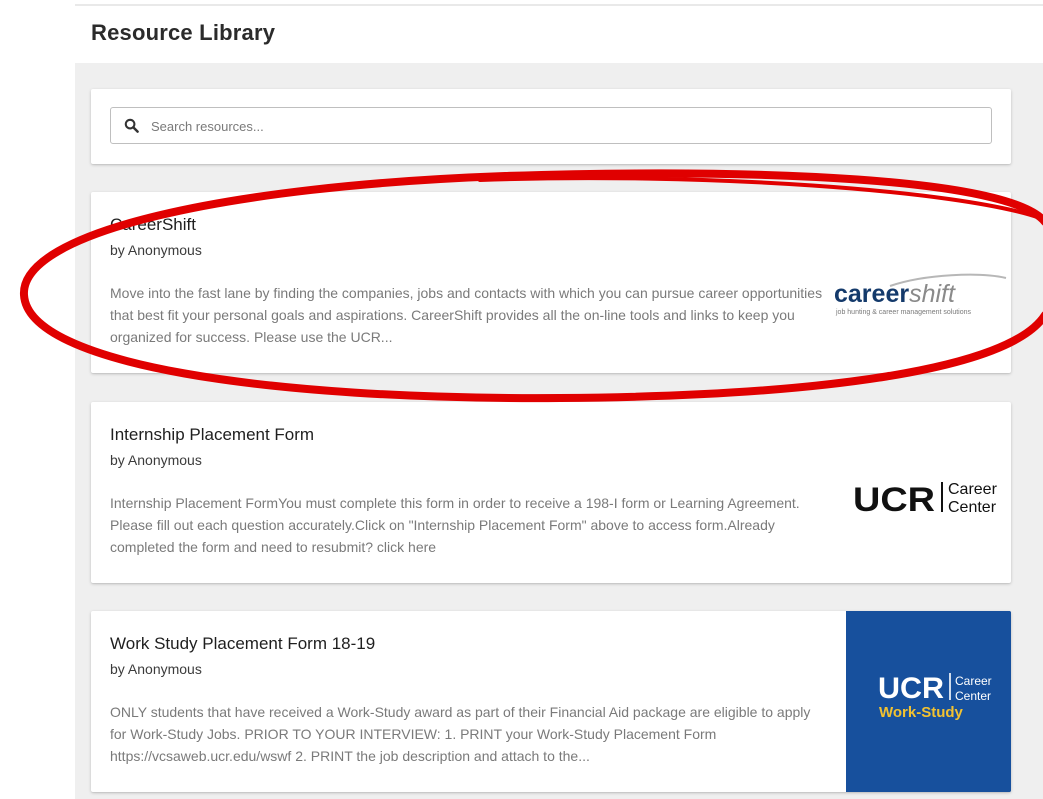 This screenshot has width=1043, height=799. What do you see at coordinates (921, 712) in the screenshot?
I see `logo-line-3: Work-Study` at bounding box center [921, 712].